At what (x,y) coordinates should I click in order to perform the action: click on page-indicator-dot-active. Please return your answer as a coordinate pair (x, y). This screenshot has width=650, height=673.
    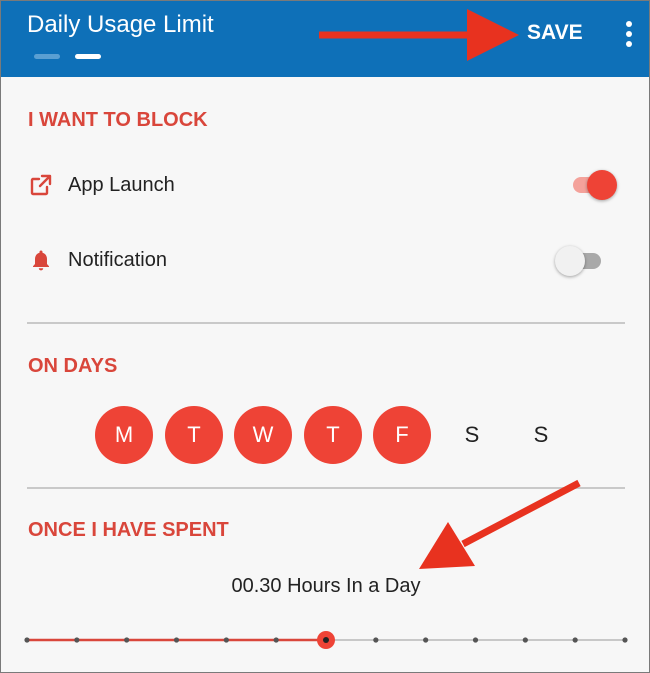
    Looking at the image, I should click on (88, 56).